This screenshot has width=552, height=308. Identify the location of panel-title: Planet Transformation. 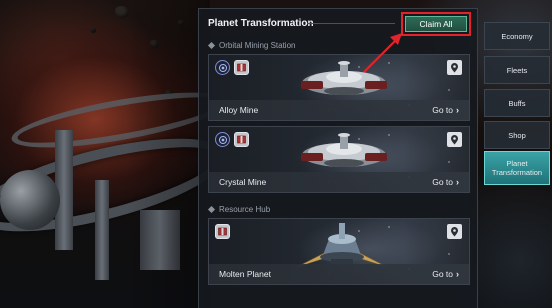
(261, 23).